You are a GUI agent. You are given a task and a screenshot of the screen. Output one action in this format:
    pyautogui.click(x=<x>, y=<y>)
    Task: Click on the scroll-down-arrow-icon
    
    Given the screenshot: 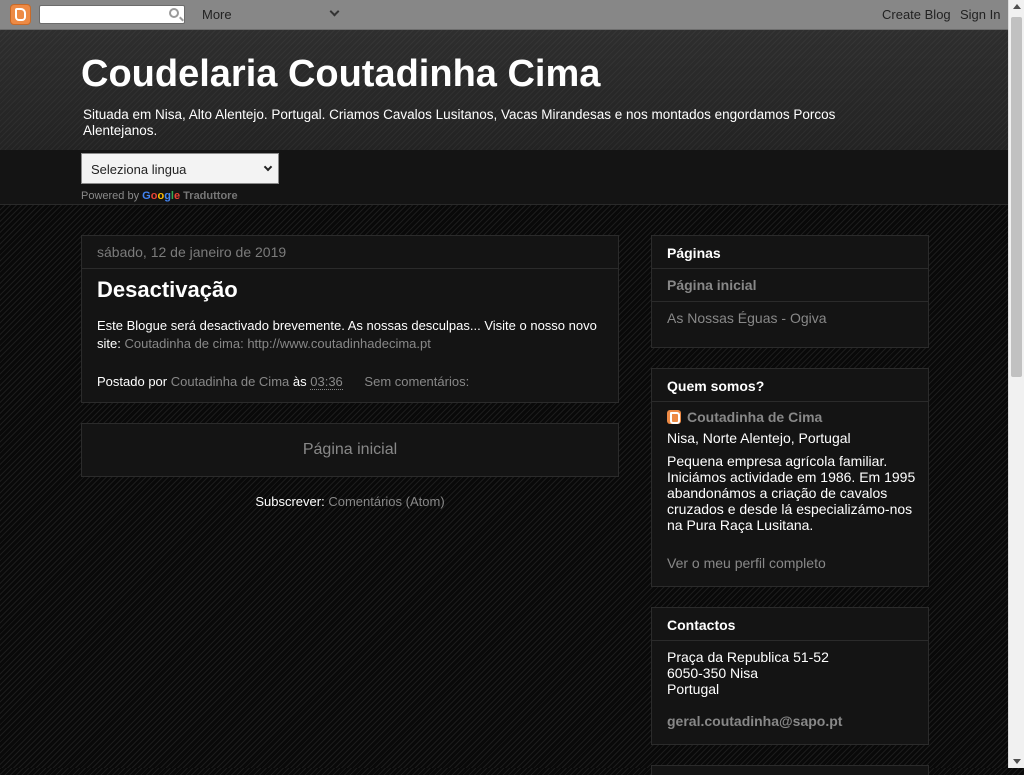 What is the action you would take?
    pyautogui.click(x=1017, y=761)
    